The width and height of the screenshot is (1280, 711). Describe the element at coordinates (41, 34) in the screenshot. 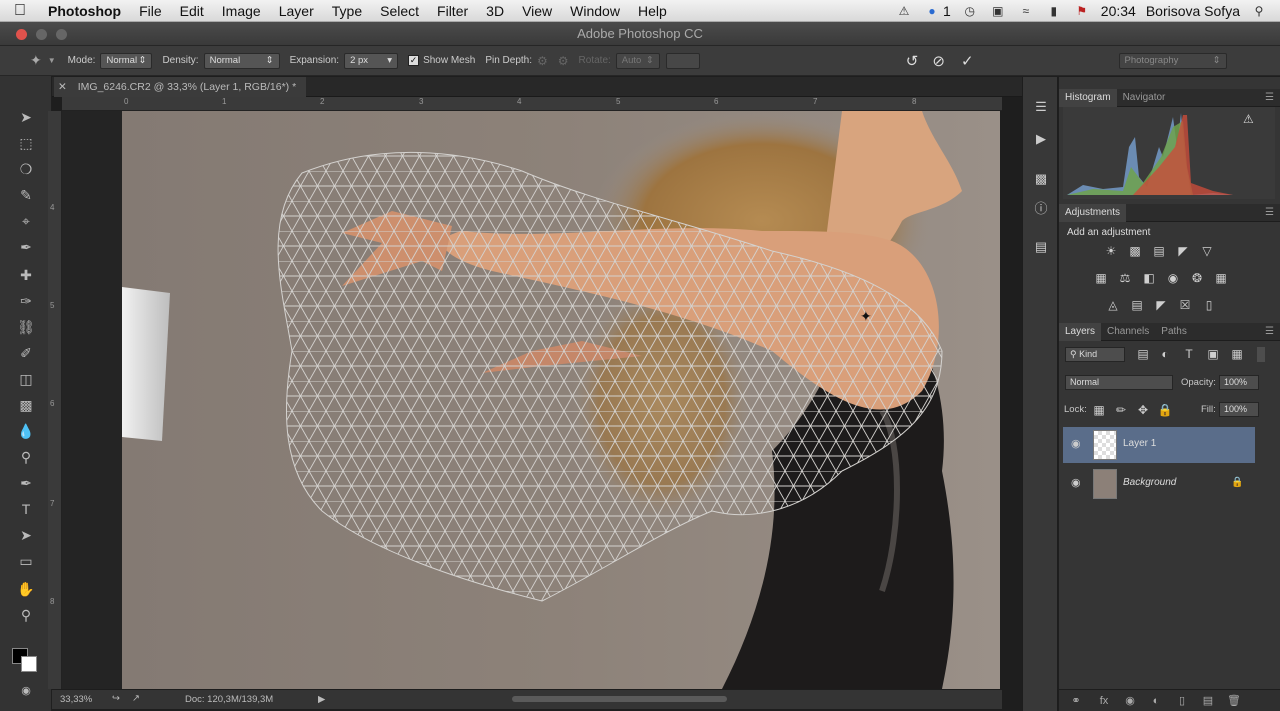

I see `minimize-window-button` at that location.